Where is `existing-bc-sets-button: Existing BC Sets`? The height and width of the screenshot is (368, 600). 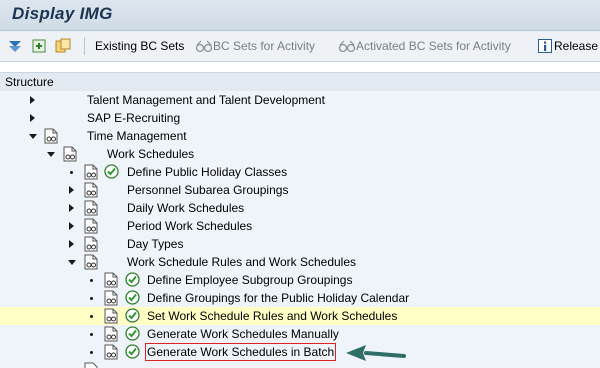
existing-bc-sets-button: Existing BC Sets is located at coordinates (139, 46).